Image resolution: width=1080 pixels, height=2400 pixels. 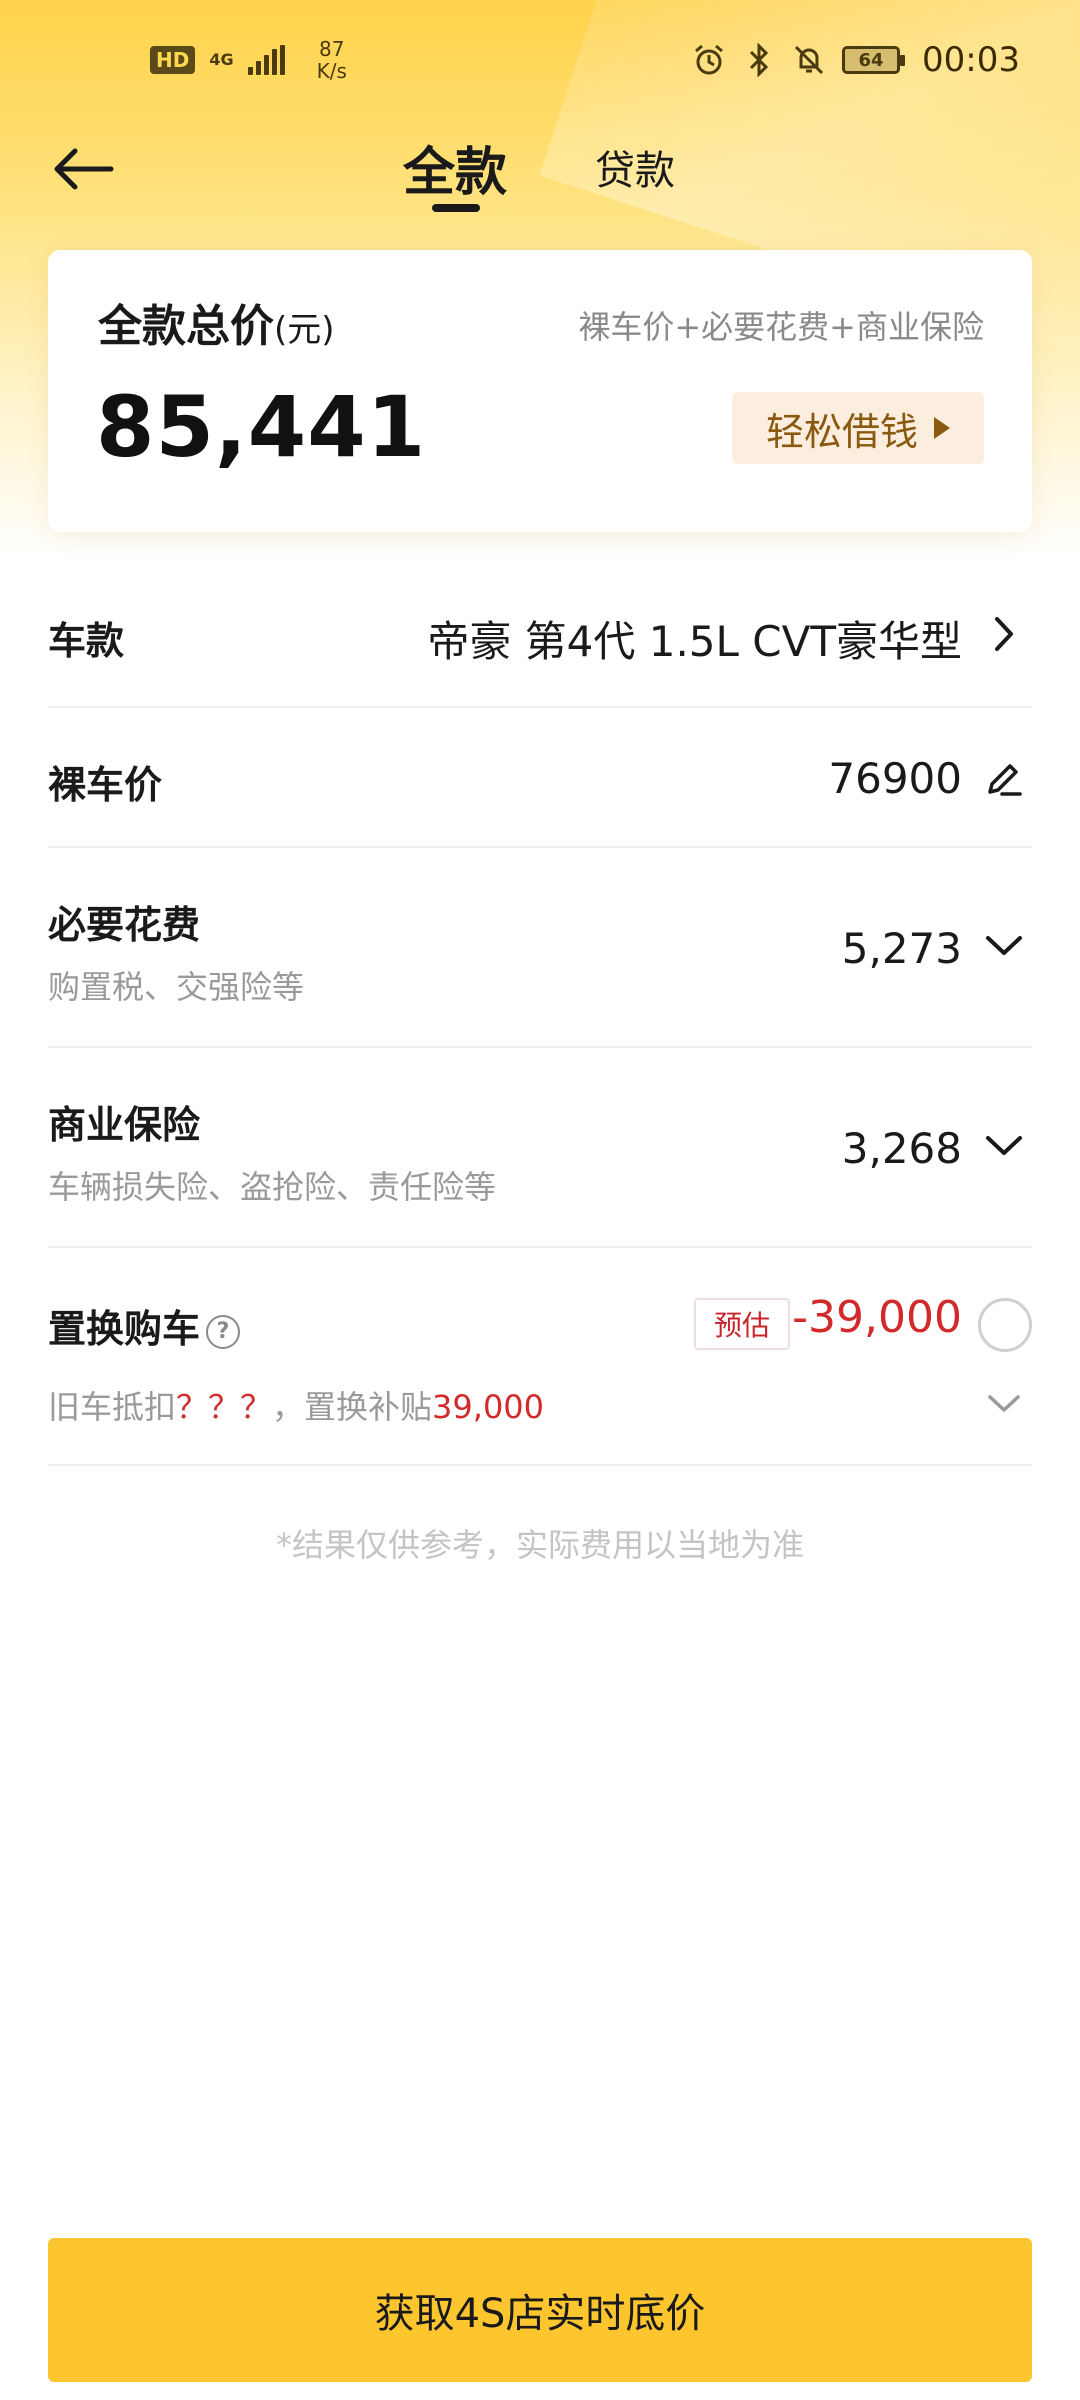 I want to click on total-price-card: 全款总价(元) 裸车价+必要花费+商业保险 85,441 轻松借钱, so click(x=540, y=391).